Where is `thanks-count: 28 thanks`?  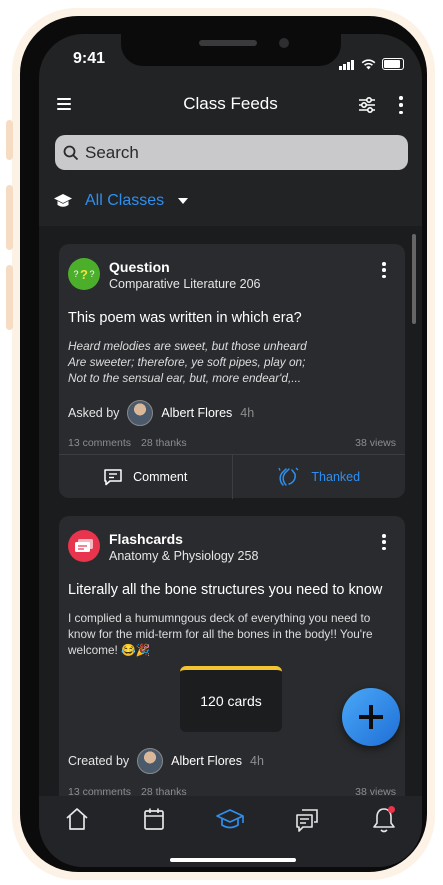
thanks-count: 28 thanks is located at coordinates (164, 443).